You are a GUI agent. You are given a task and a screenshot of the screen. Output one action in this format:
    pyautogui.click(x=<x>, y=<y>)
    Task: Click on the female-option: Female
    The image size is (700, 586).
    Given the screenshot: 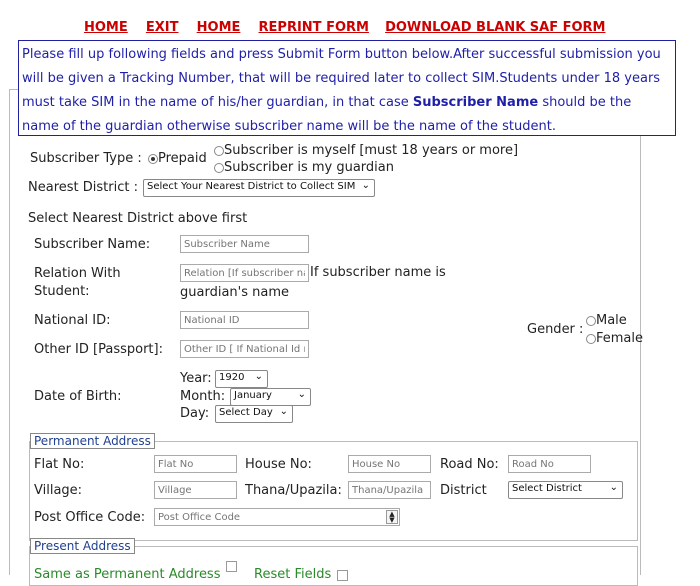 What is the action you would take?
    pyautogui.click(x=614, y=338)
    